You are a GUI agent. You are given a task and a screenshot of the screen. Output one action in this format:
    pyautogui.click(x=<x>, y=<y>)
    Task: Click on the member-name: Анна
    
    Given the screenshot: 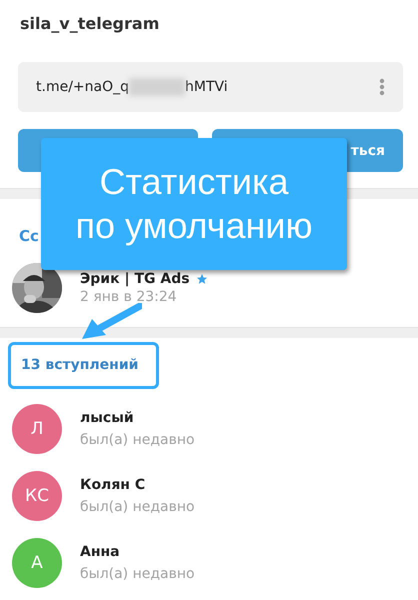 What is the action you would take?
    pyautogui.click(x=100, y=552)
    